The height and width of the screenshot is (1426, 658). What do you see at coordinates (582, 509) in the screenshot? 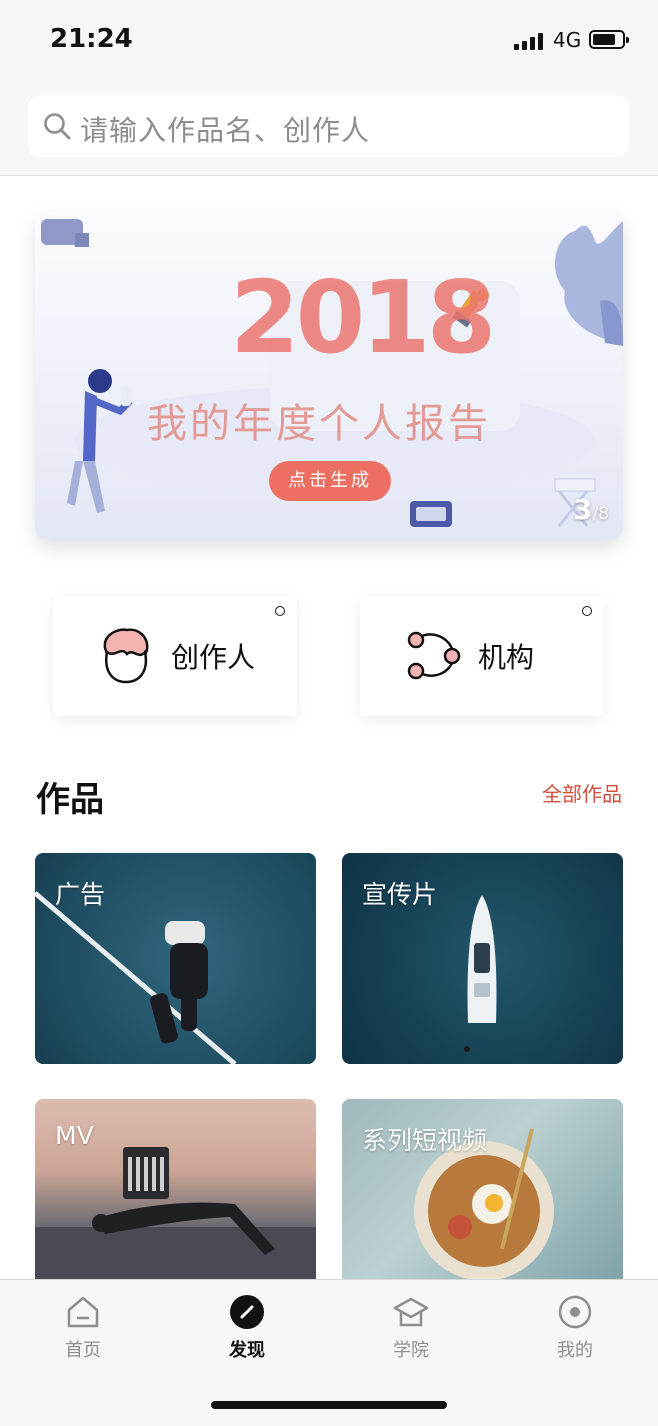
I see `banner-page-current: 3` at bounding box center [582, 509].